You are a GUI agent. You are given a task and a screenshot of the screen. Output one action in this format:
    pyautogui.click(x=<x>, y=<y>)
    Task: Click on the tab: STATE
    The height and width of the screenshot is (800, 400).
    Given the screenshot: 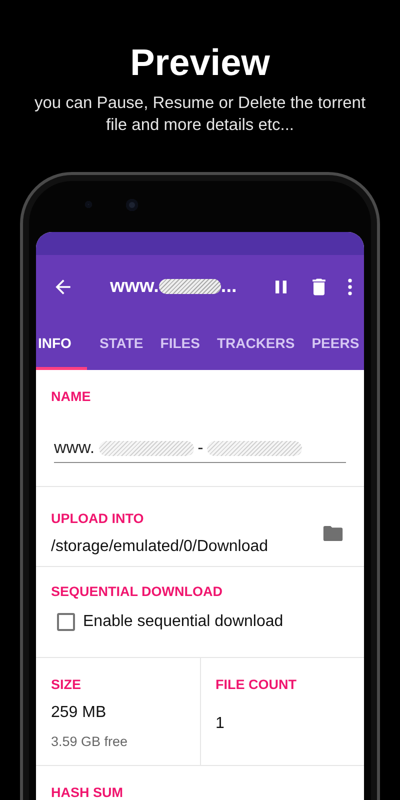 What is the action you would take?
    pyautogui.click(x=122, y=344)
    